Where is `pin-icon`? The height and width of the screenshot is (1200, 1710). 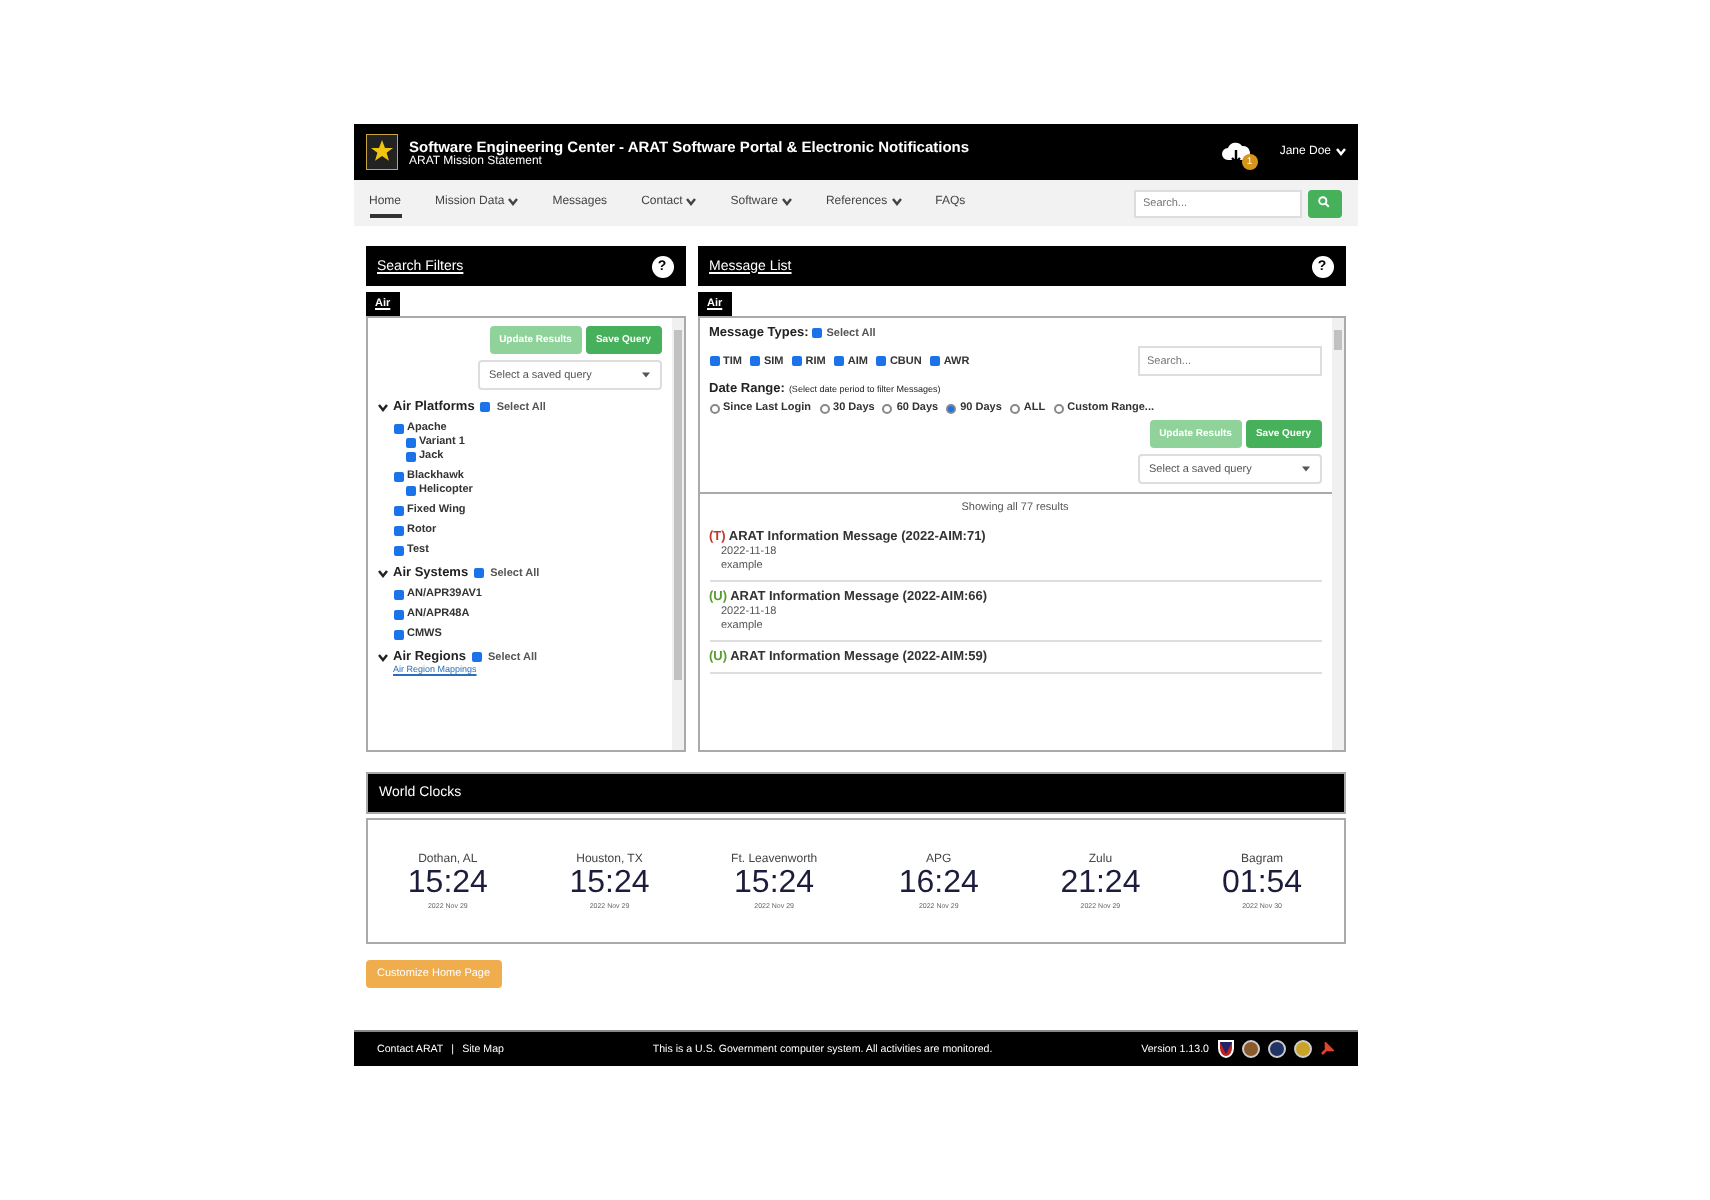
pin-icon is located at coordinates (1326, 1049).